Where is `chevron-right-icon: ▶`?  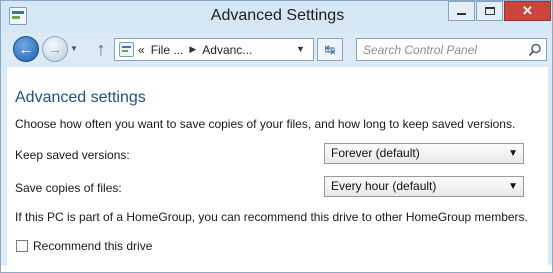 chevron-right-icon: ▶ is located at coordinates (192, 49).